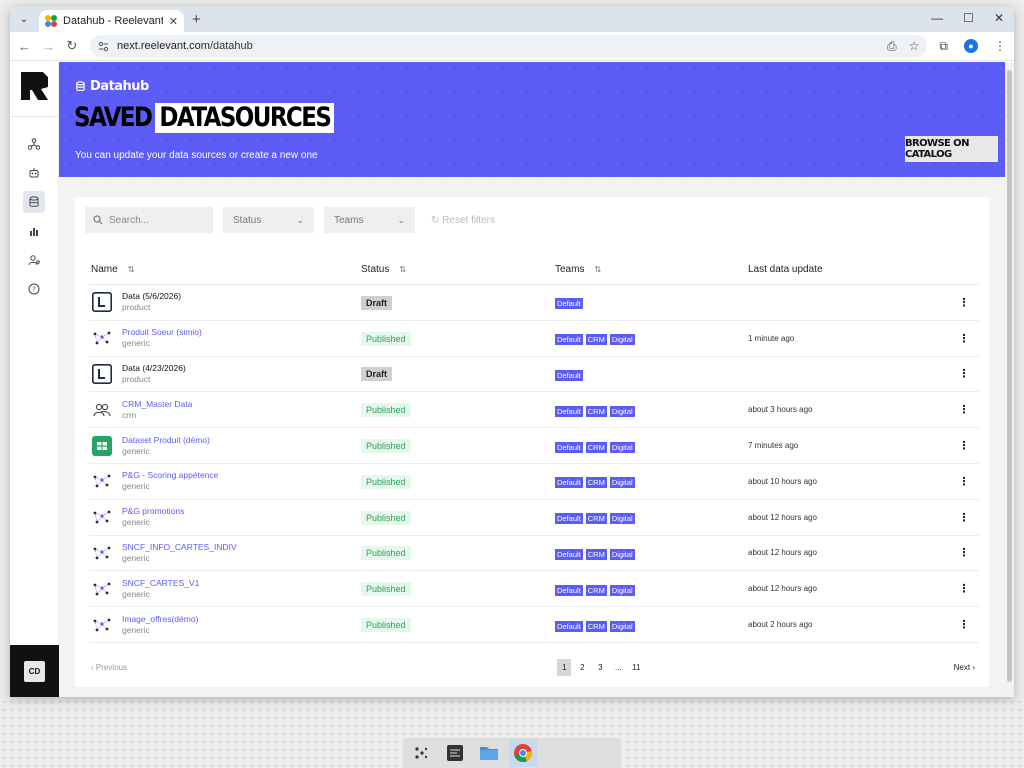 The width and height of the screenshot is (1024, 768). I want to click on page-numbers: 1 2 3... 11, so click(600, 667).